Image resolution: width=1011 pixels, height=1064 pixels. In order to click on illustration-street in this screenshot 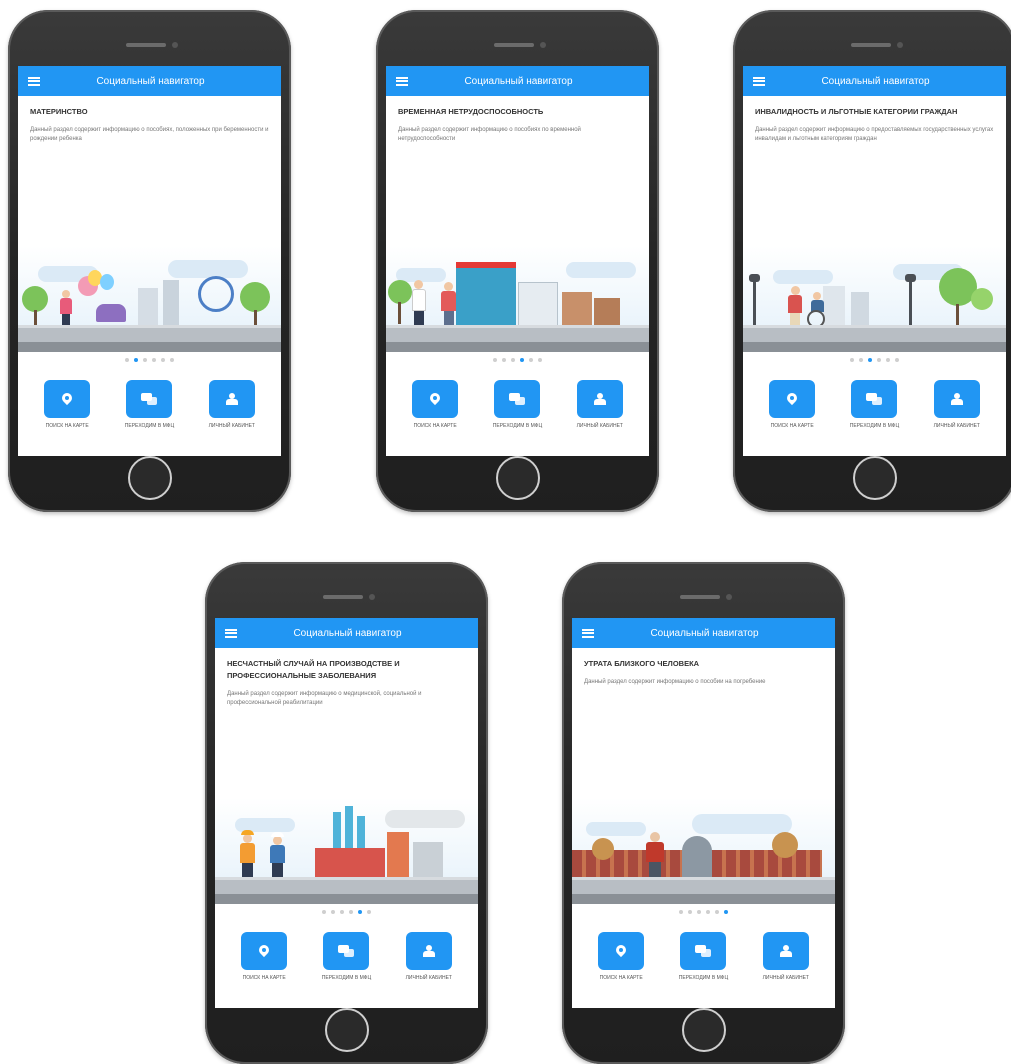, I will do `click(874, 294)`.